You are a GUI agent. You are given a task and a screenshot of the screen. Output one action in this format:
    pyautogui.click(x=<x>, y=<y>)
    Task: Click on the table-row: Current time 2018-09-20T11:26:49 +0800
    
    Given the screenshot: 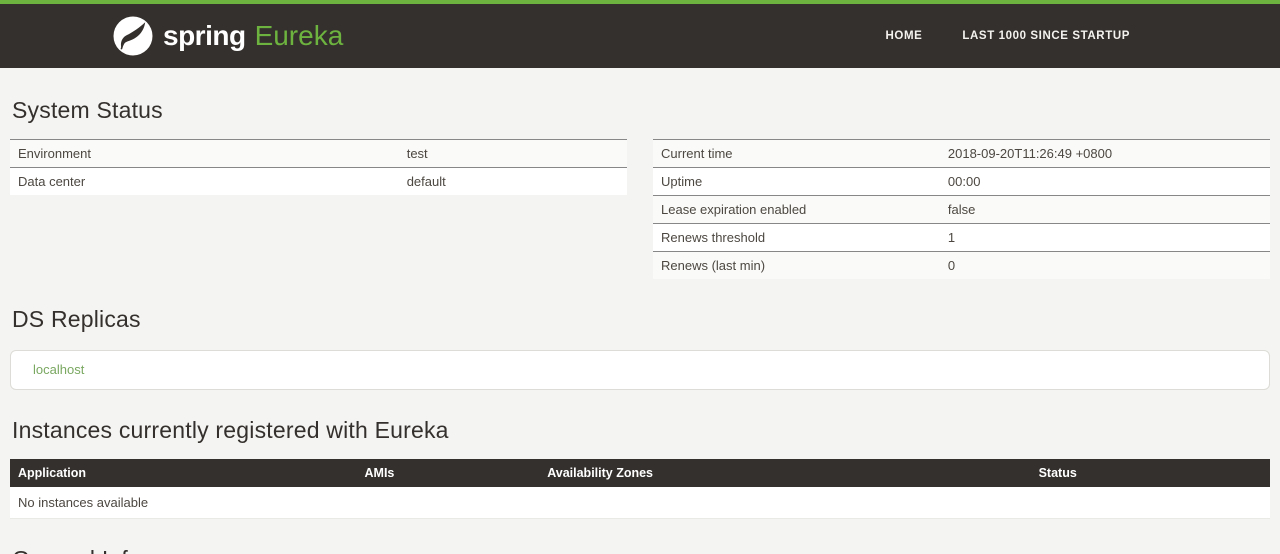 What is the action you would take?
    pyautogui.click(x=961, y=153)
    